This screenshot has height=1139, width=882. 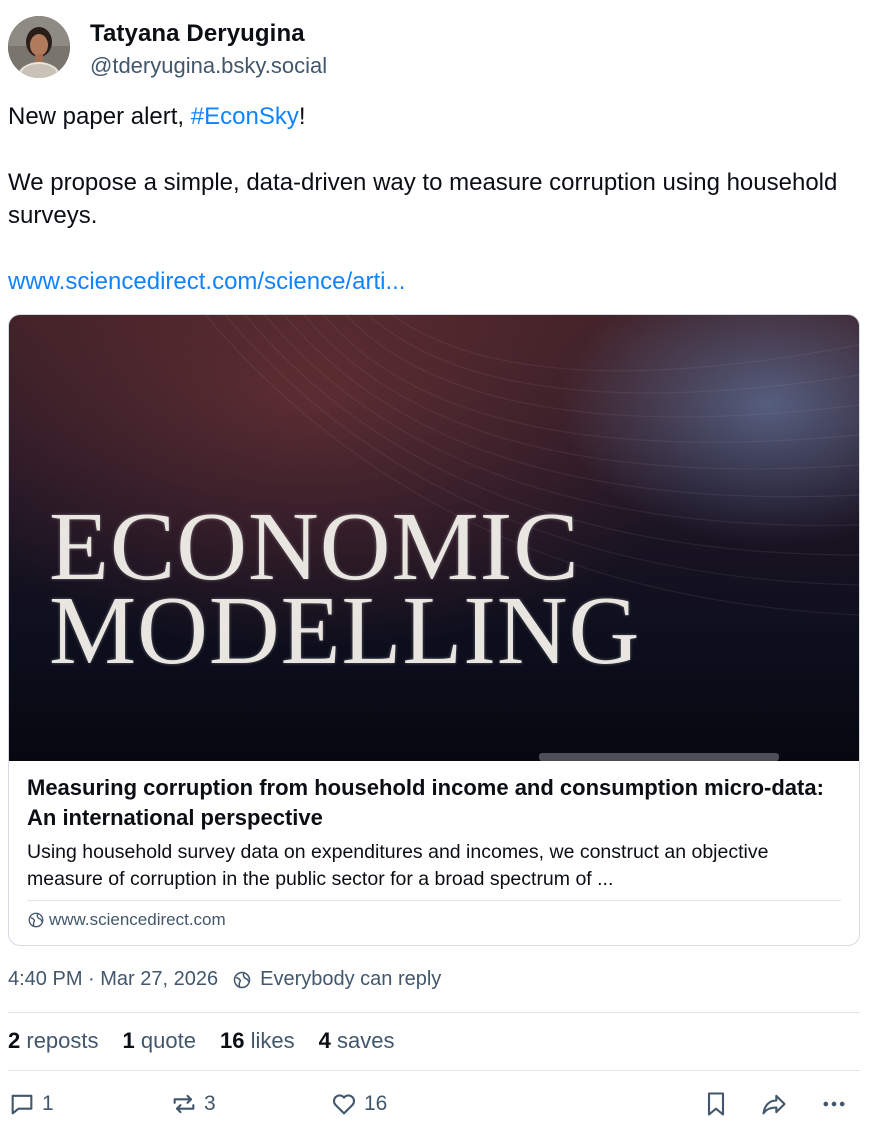 I want to click on reply-icon, so click(x=22, y=1104).